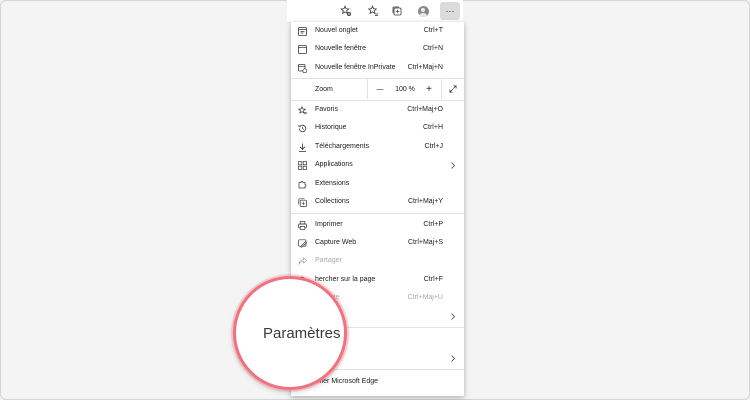 Image resolution: width=750 pixels, height=400 pixels. I want to click on menu-item-collections: Collections Ctrl+Maj+Y, so click(377, 202).